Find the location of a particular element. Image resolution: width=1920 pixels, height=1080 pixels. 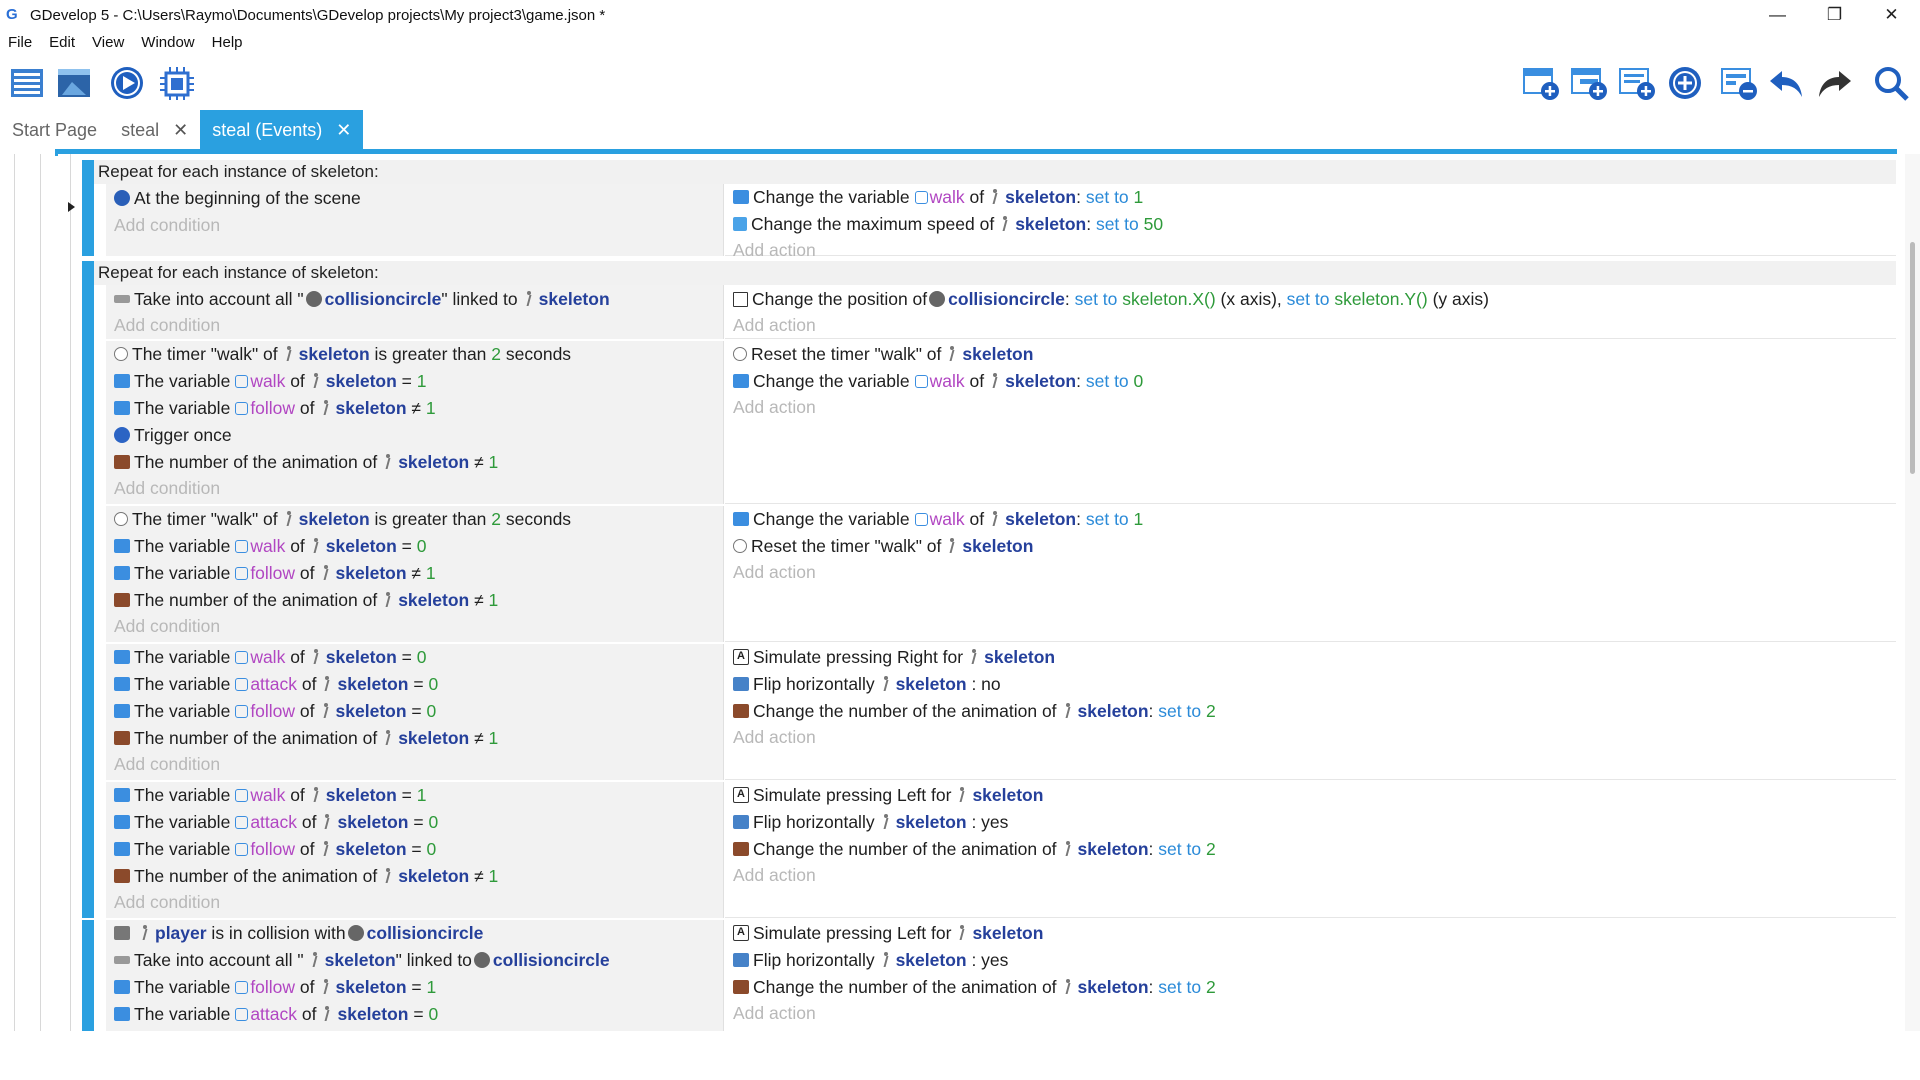

condition: At the beginning of the scene is located at coordinates (237, 198).